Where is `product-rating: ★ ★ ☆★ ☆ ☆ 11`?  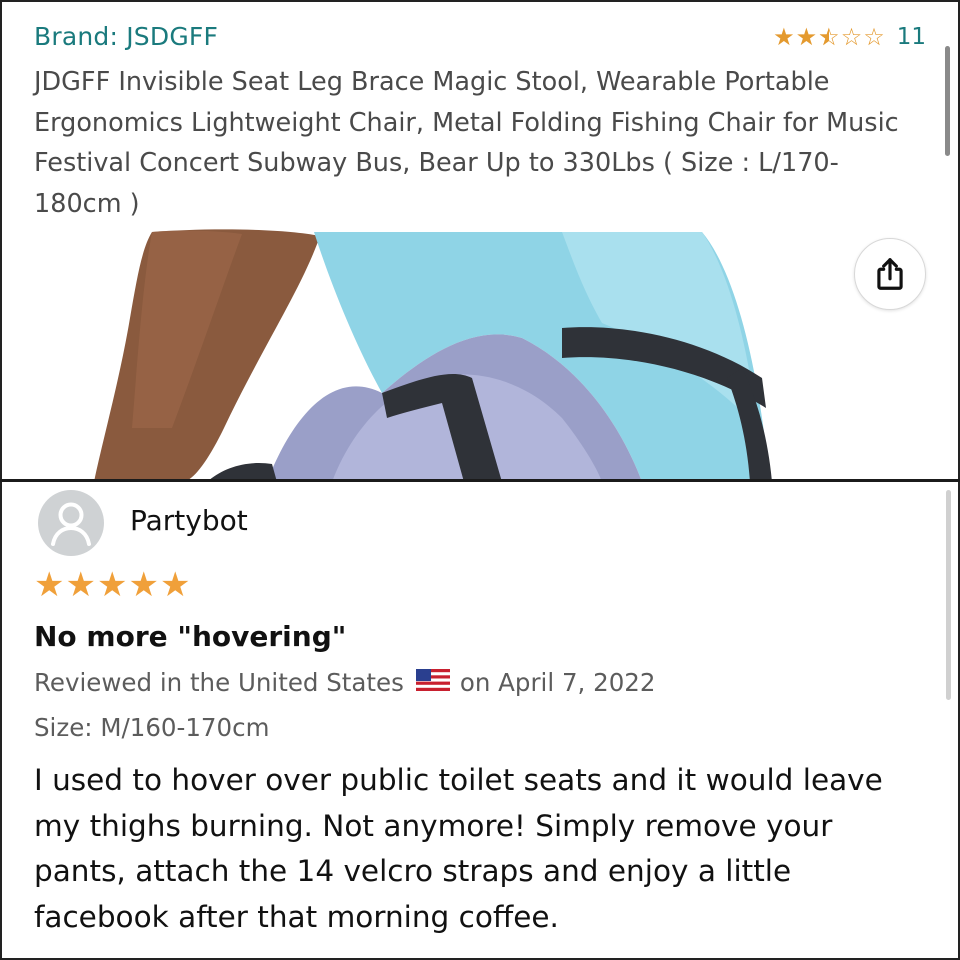
product-rating: ★ ★ ☆★ ☆ ☆ 11 is located at coordinates (849, 37).